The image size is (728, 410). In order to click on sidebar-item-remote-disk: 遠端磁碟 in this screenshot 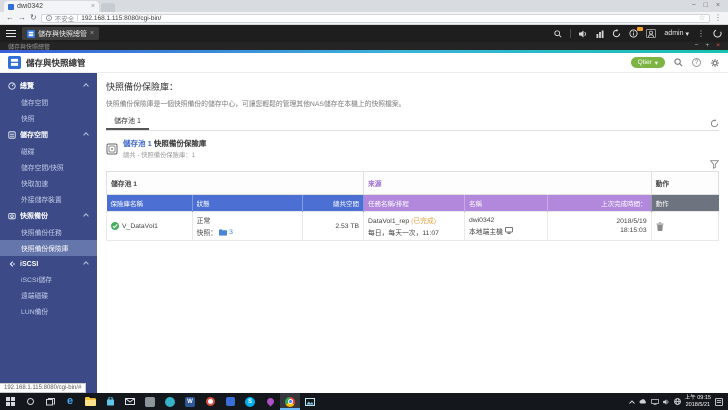, I will do `click(48, 295)`.